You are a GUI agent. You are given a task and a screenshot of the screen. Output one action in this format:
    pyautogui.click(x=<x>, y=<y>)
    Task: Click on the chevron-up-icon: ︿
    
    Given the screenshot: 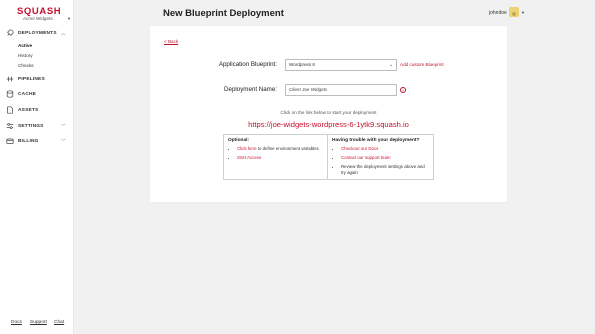 What is the action you would take?
    pyautogui.click(x=63, y=33)
    